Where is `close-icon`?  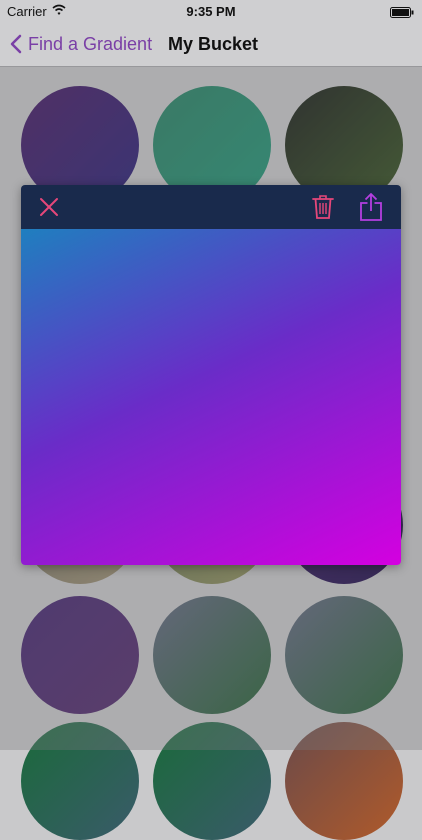
close-icon is located at coordinates (49, 207).